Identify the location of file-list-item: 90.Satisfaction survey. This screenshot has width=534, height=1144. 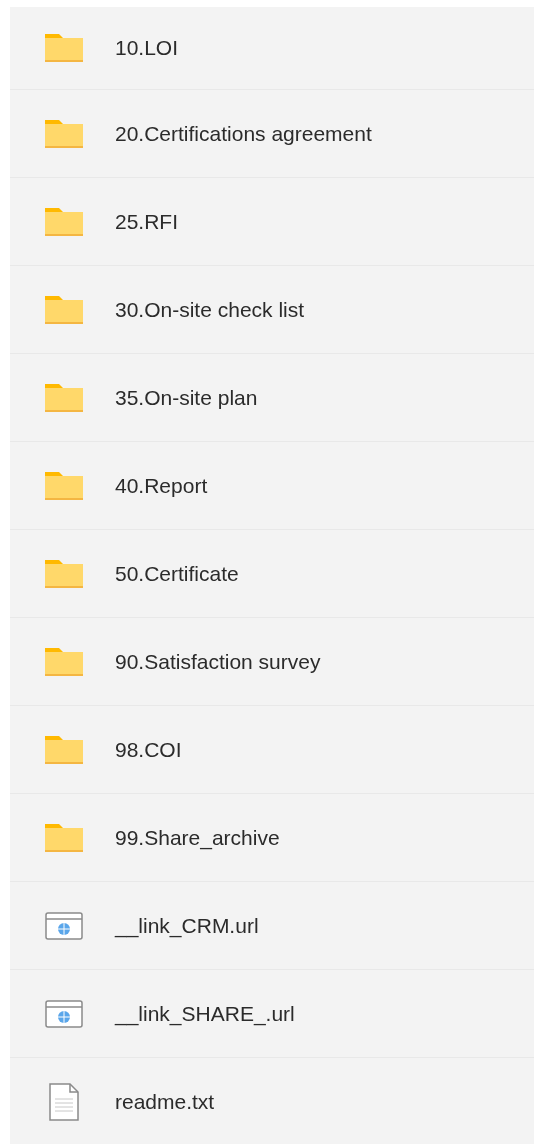
(272, 662).